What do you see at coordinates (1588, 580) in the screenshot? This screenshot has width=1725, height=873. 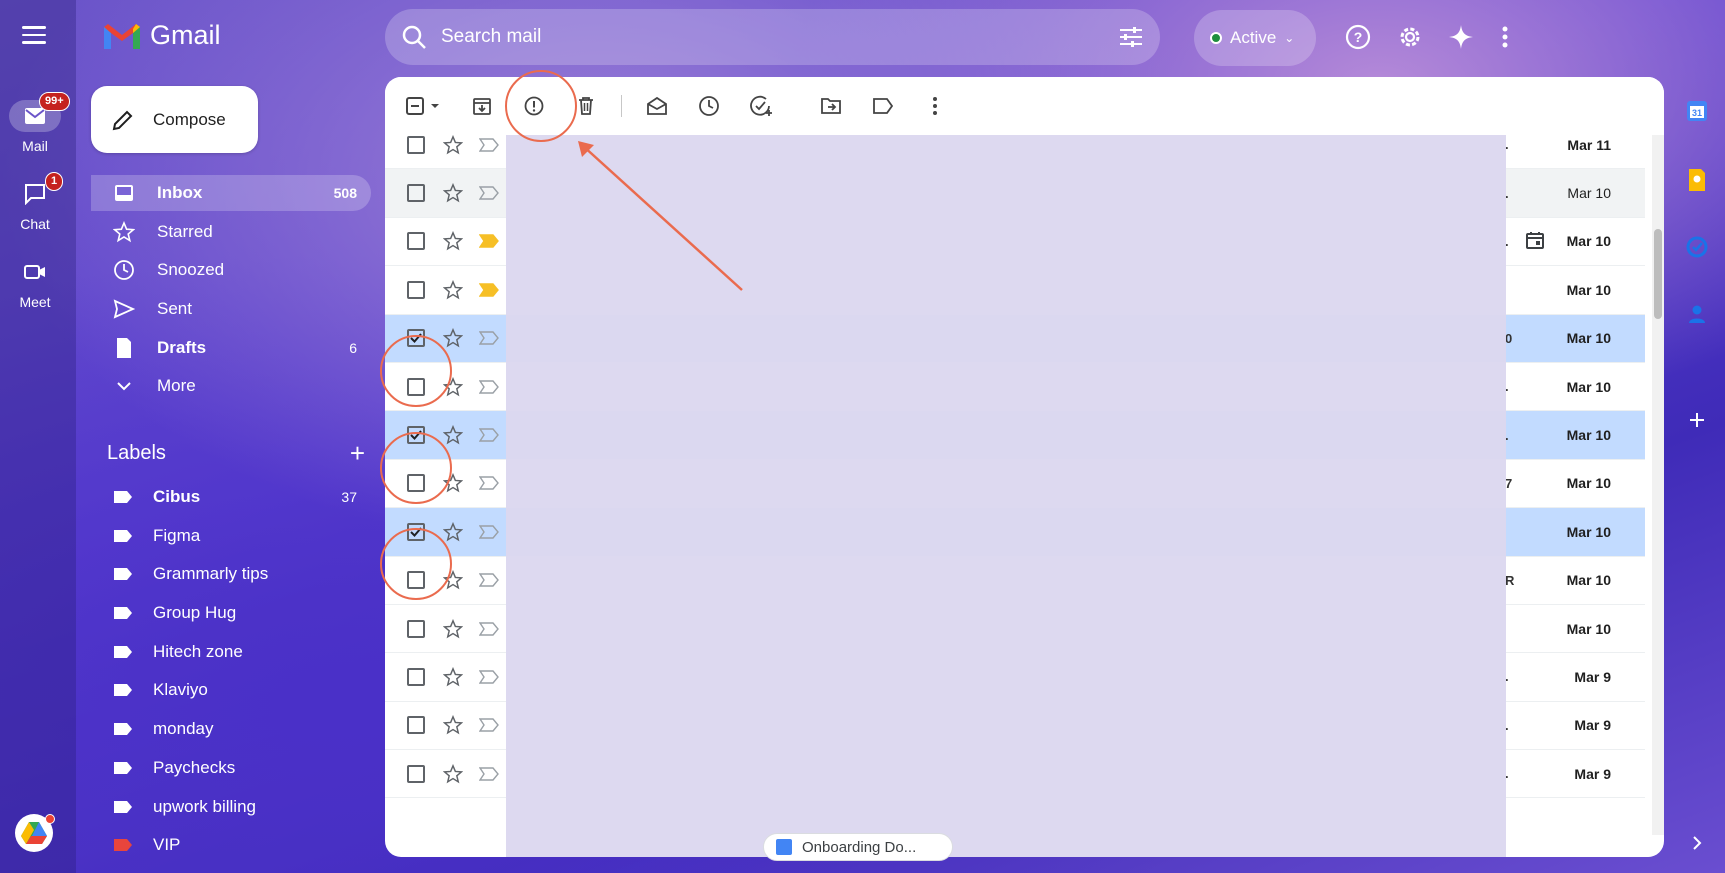 I see `row-date: Mar 10` at bounding box center [1588, 580].